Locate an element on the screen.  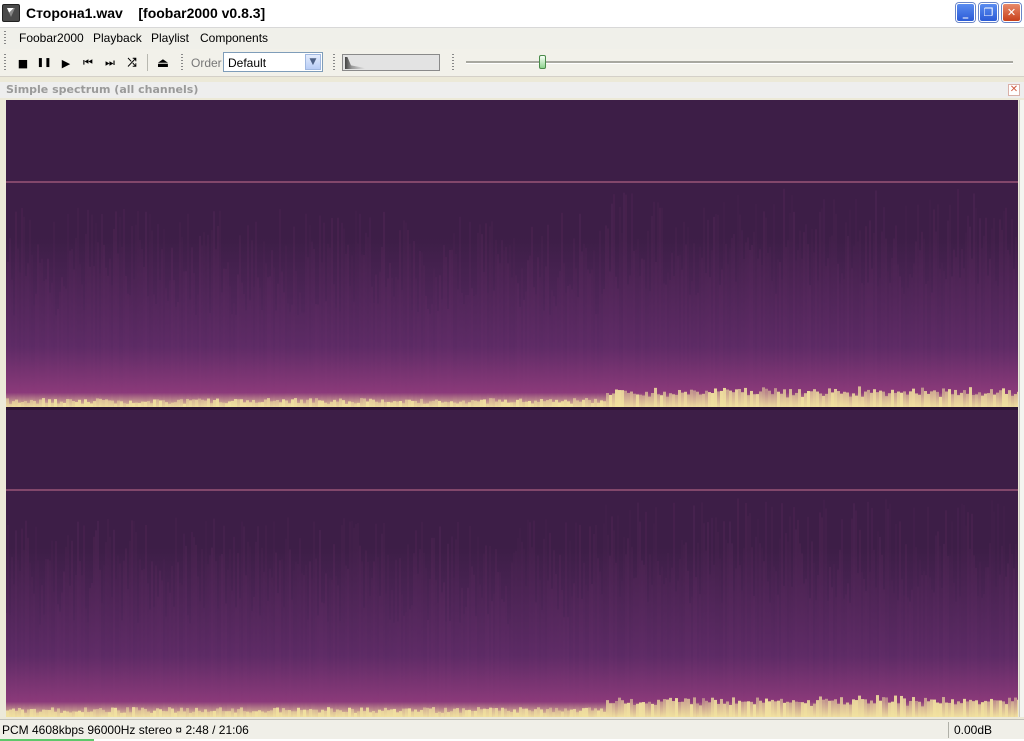
pause-icon: ❚❚ is located at coordinates (44, 63).